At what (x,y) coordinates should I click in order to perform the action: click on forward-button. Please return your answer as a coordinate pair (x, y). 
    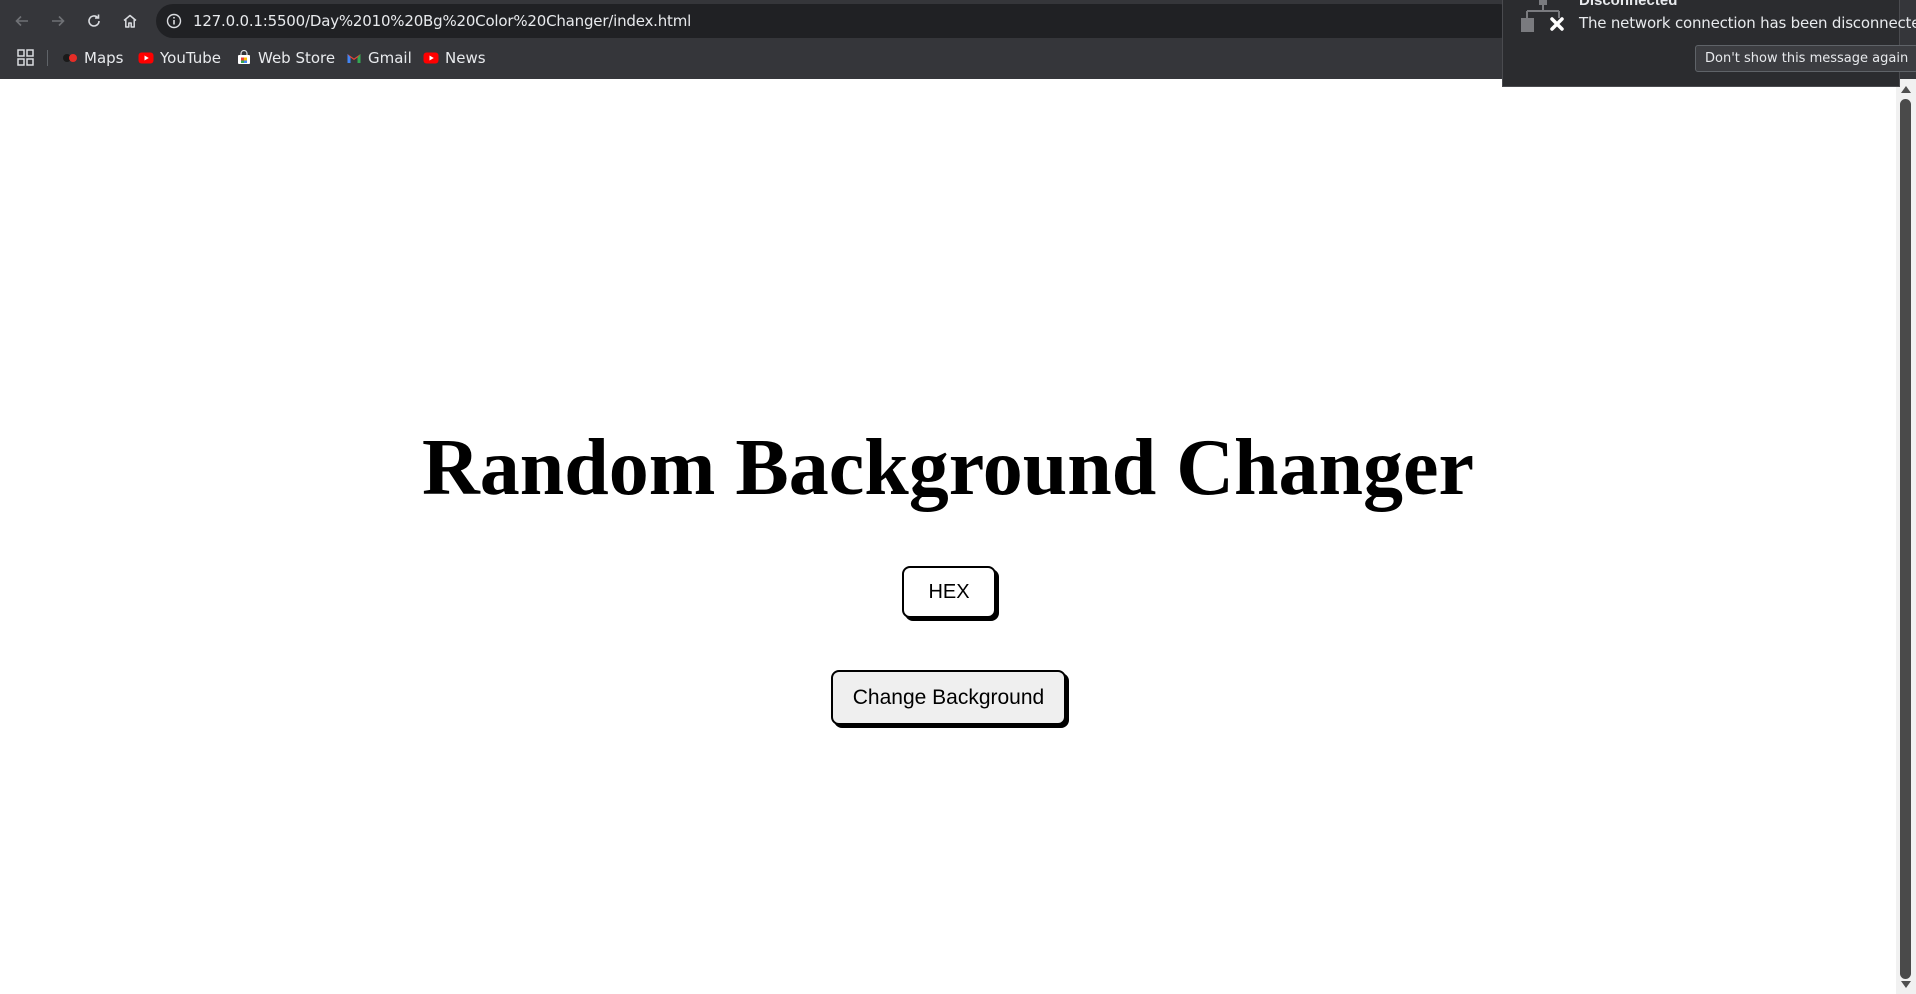
    Looking at the image, I should click on (58, 21).